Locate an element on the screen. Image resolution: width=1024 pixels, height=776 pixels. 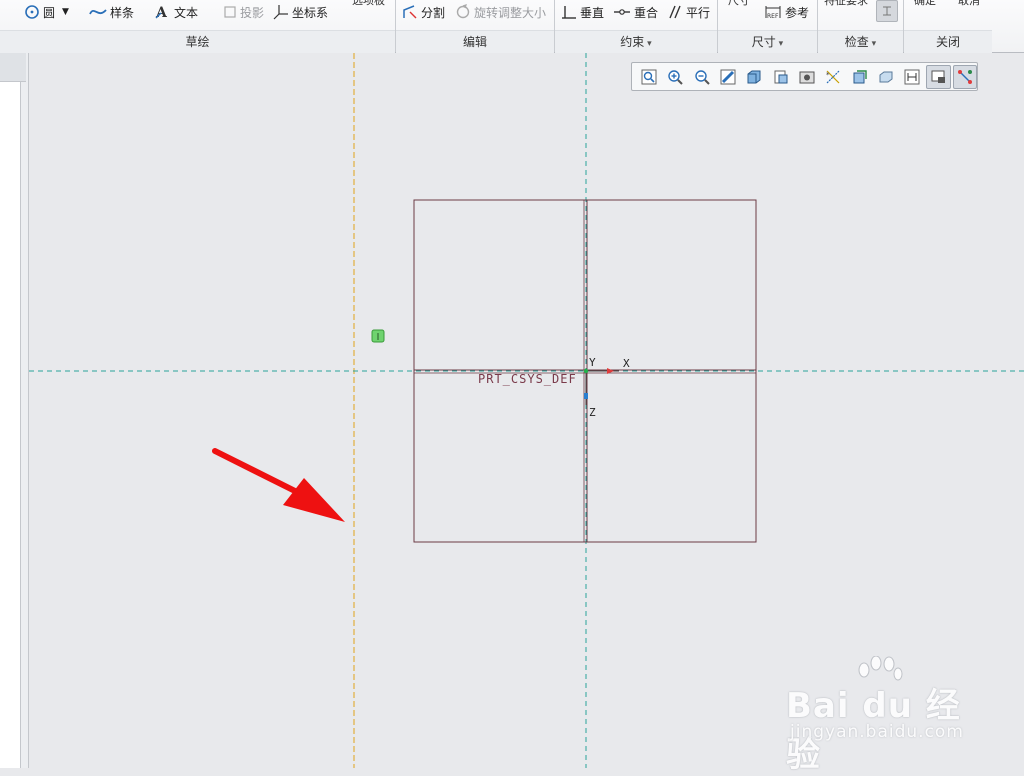
group-close: 确定 取消 关闭 is located at coordinates (964, 26).